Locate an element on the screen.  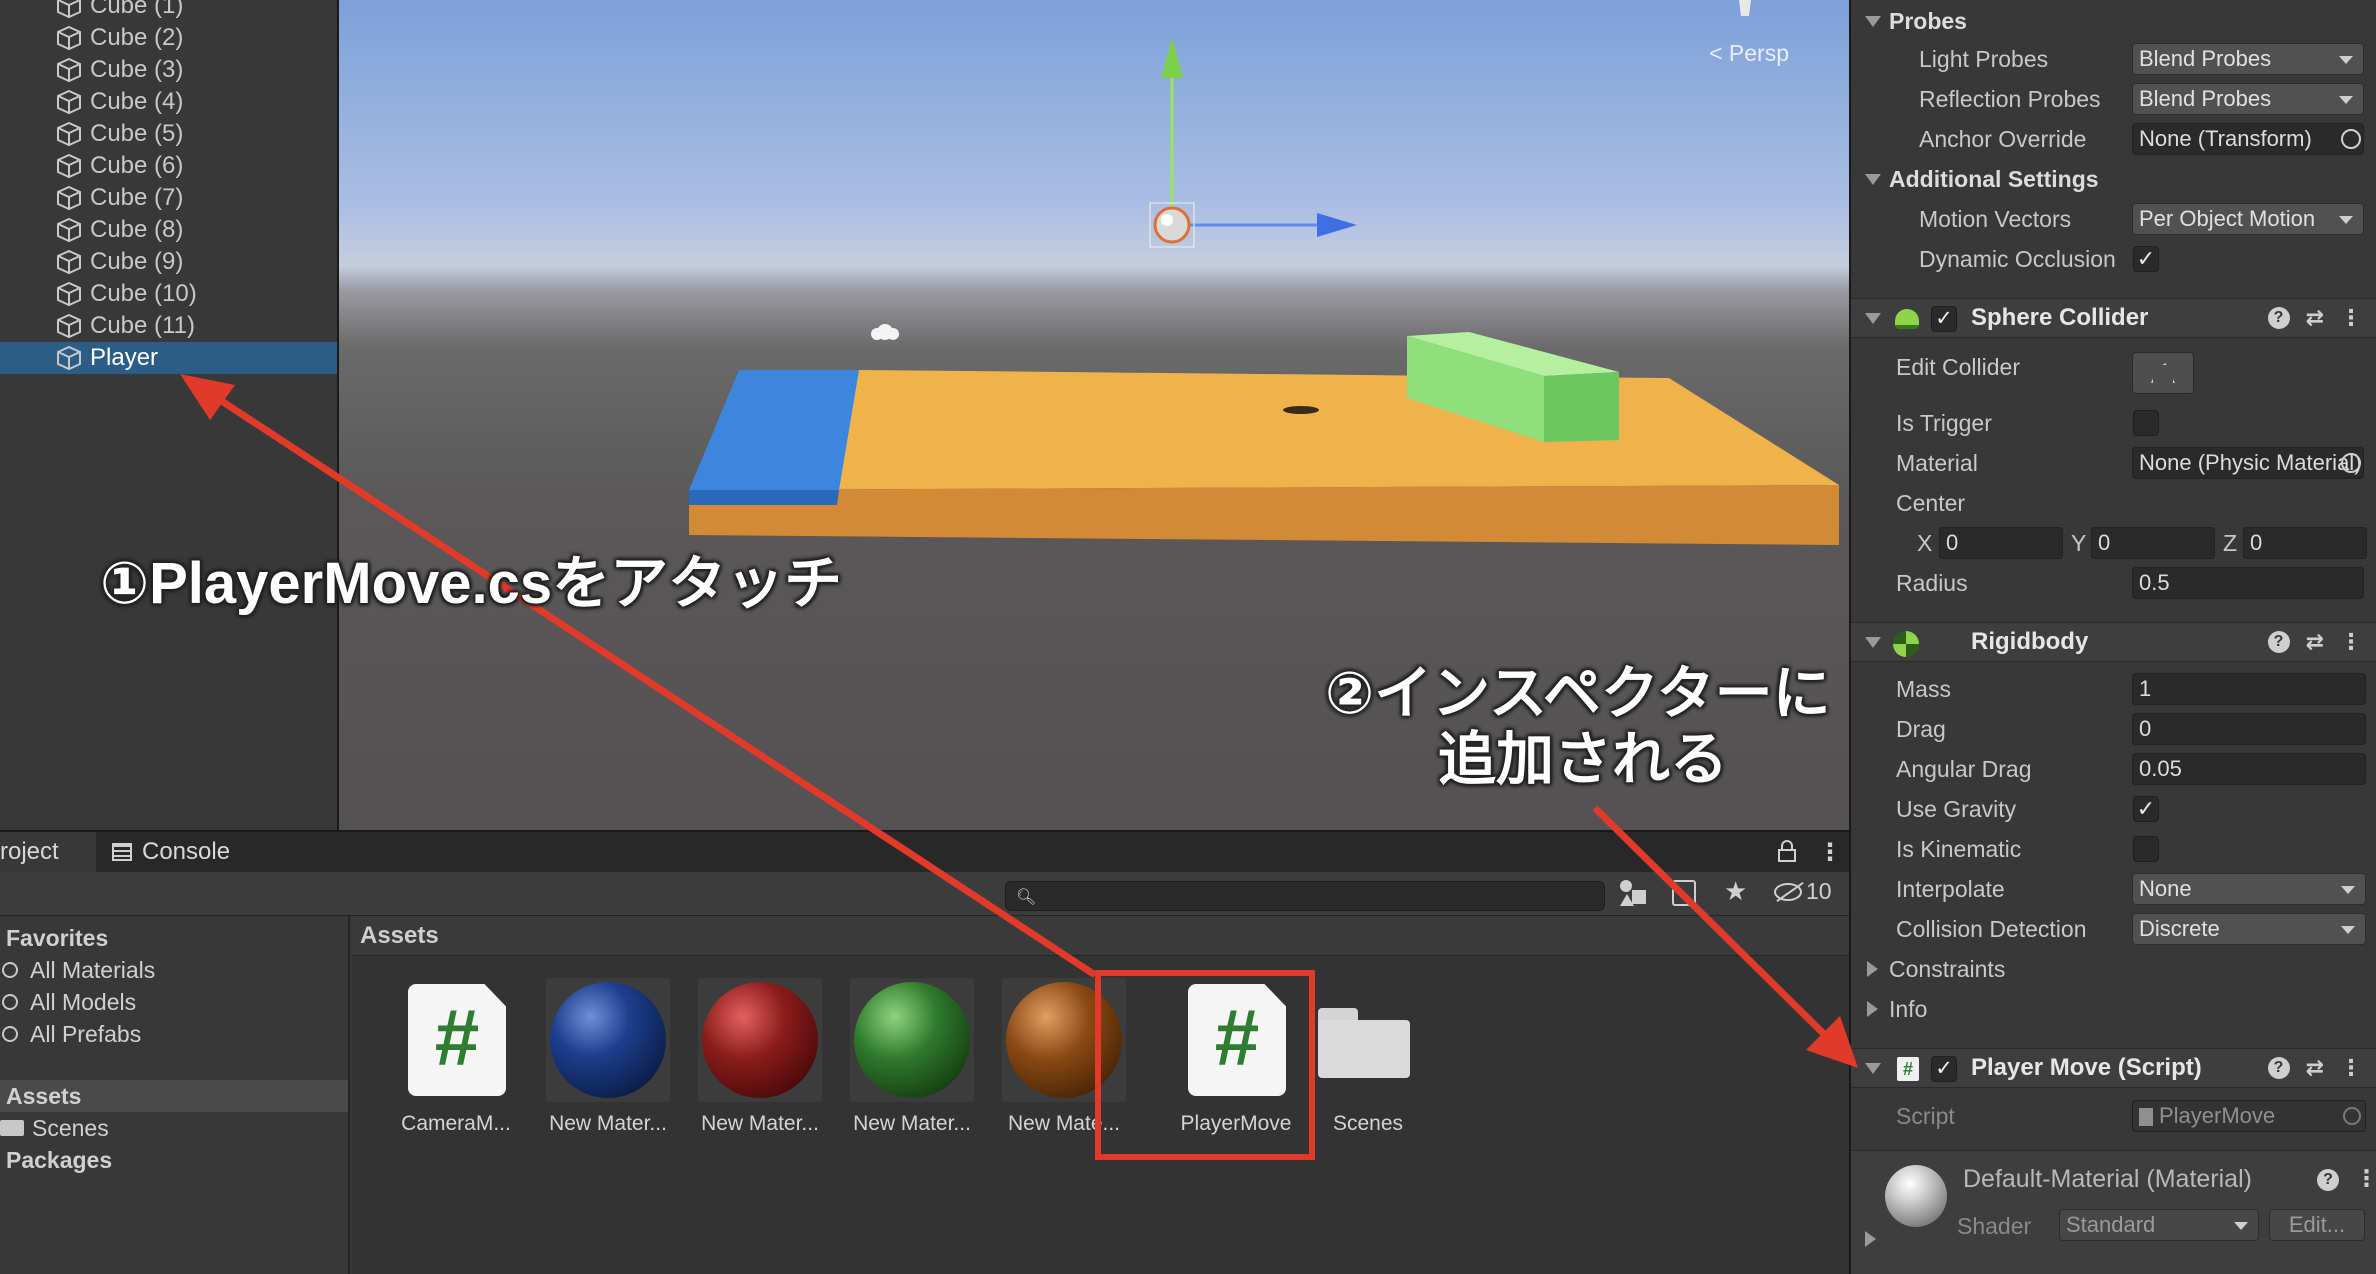
center-z-field: 0 is located at coordinates (2305, 543).